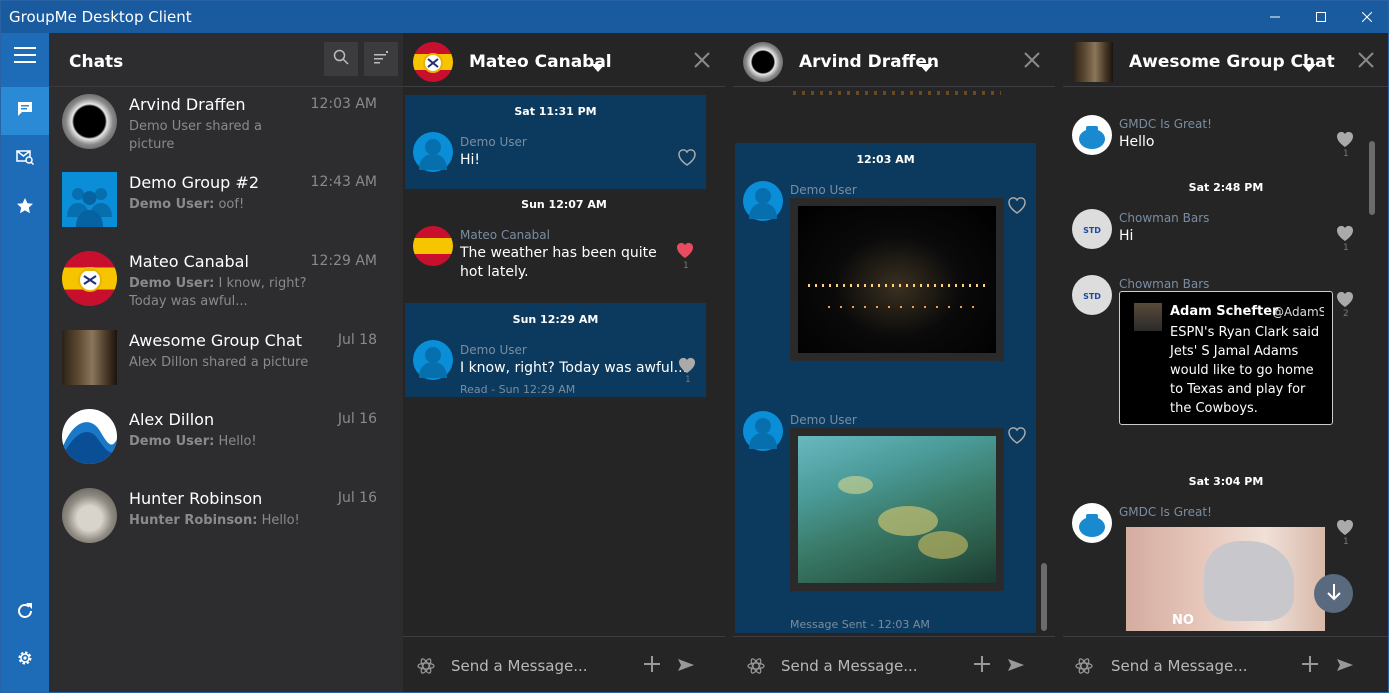 This screenshot has width=1389, height=693. Describe the element at coordinates (694, 17) in the screenshot. I see `title-bar: GroupMe Desktop Client` at that location.